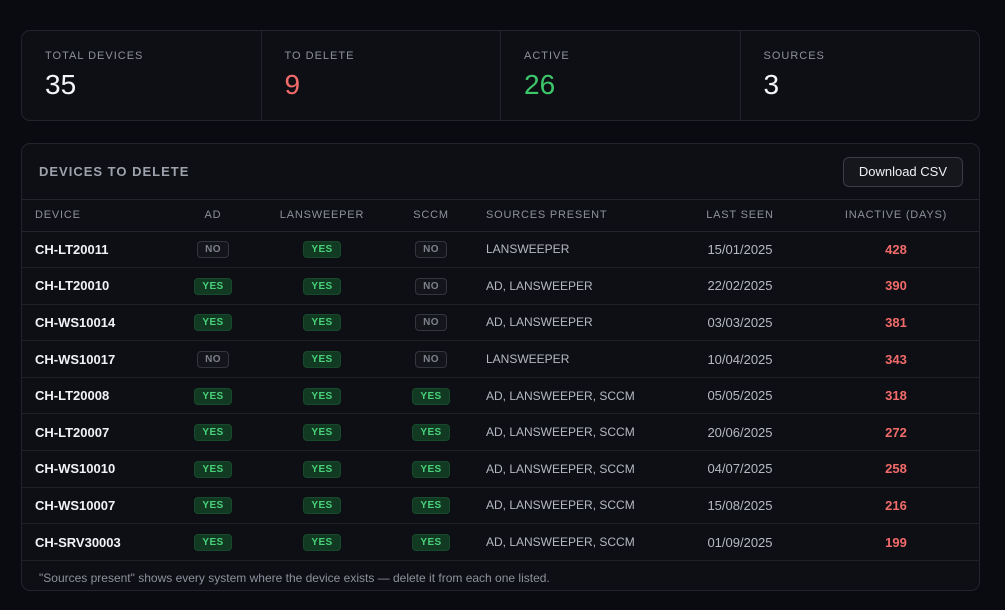  I want to click on download-csv-button: Download CSV, so click(902, 171).